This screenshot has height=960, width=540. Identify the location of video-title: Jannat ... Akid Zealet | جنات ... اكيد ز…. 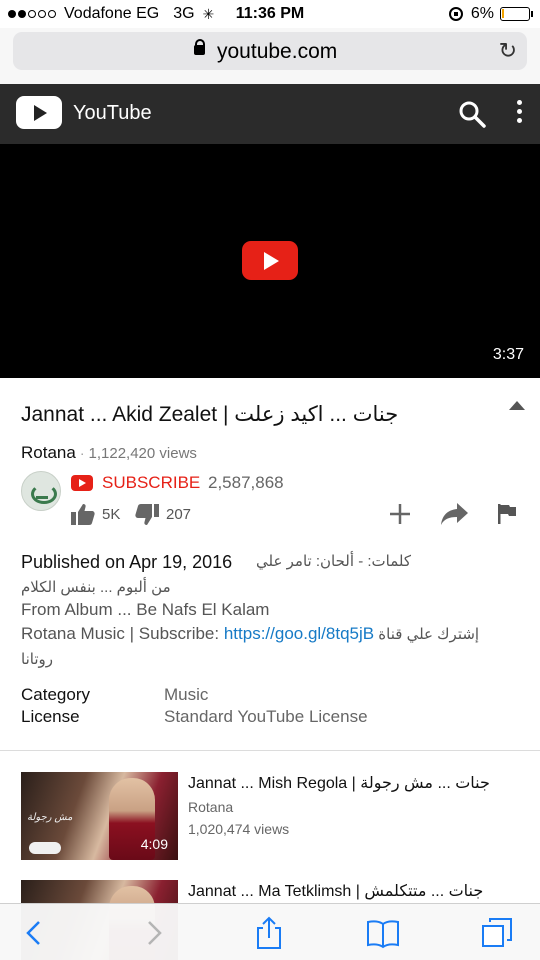
(210, 414).